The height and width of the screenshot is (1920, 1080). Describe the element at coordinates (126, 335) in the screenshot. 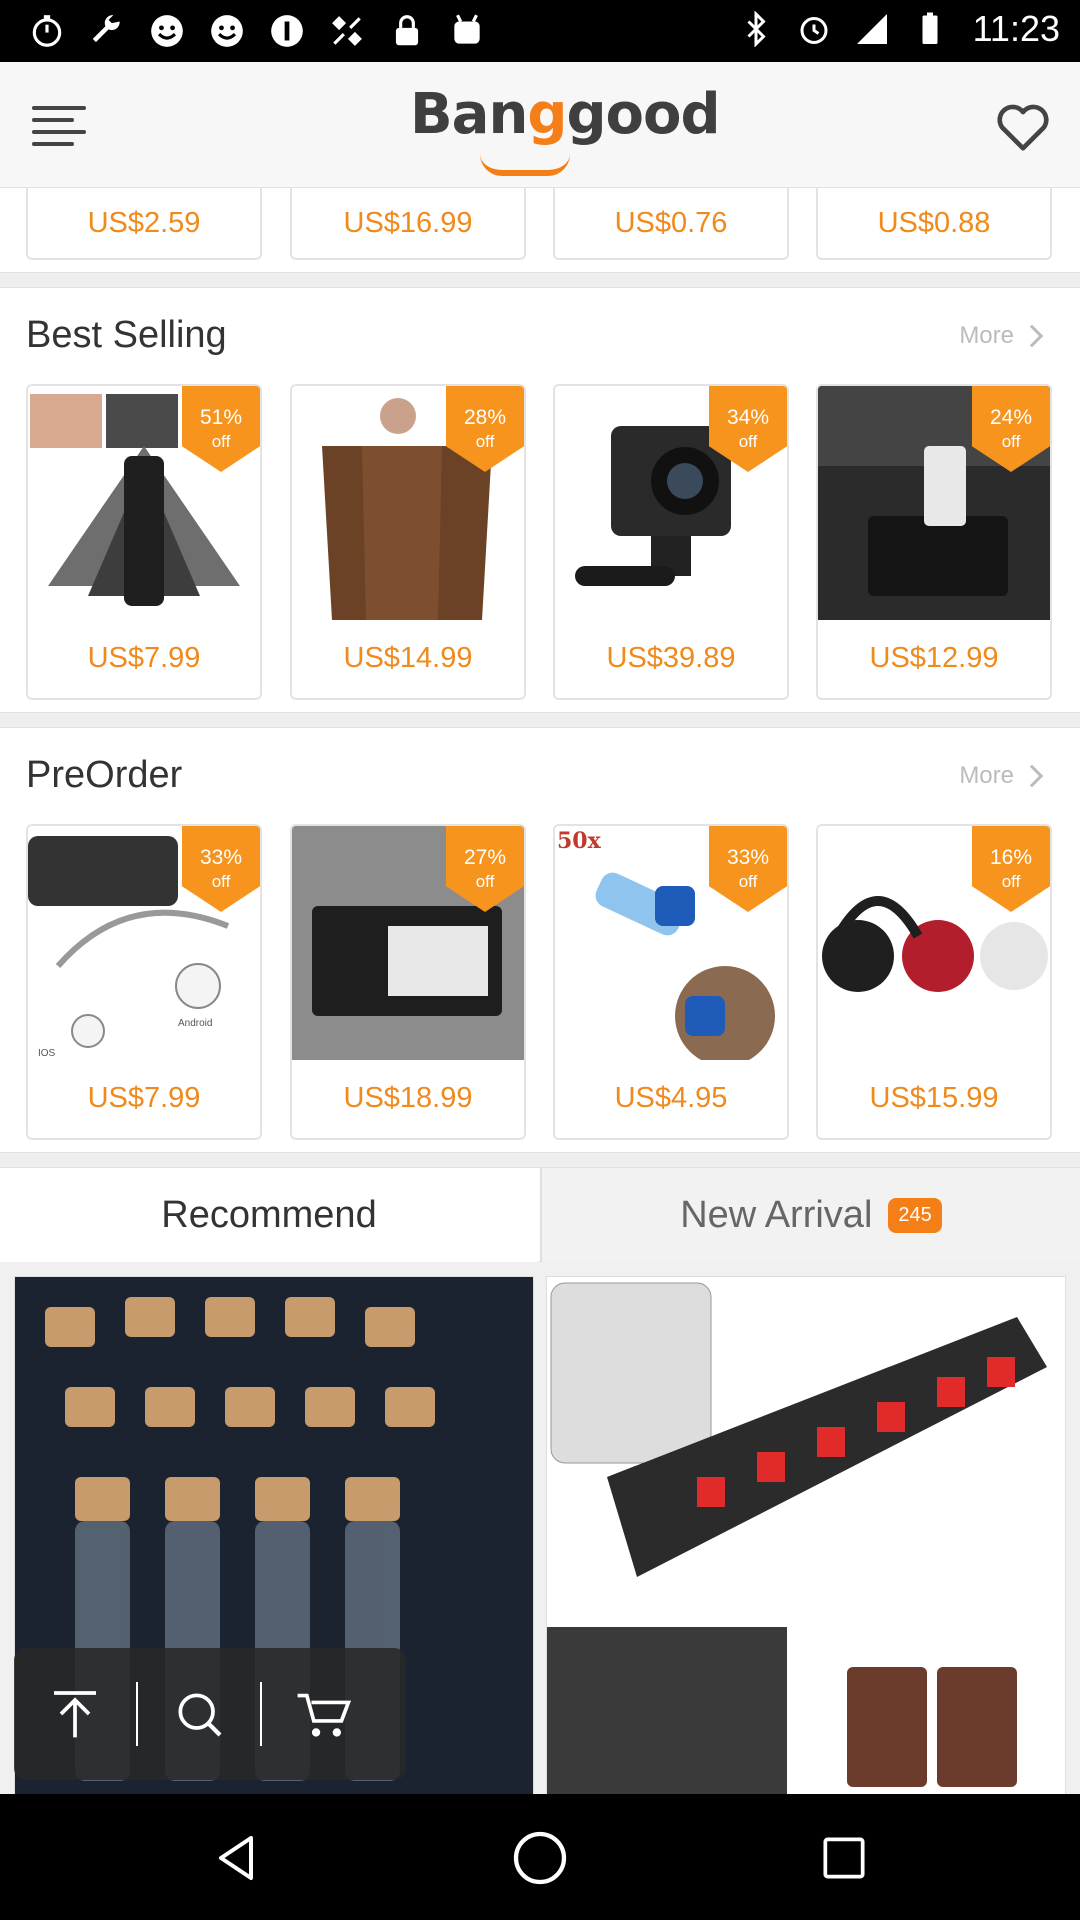

I see `best-selling-title: Best Selling` at that location.